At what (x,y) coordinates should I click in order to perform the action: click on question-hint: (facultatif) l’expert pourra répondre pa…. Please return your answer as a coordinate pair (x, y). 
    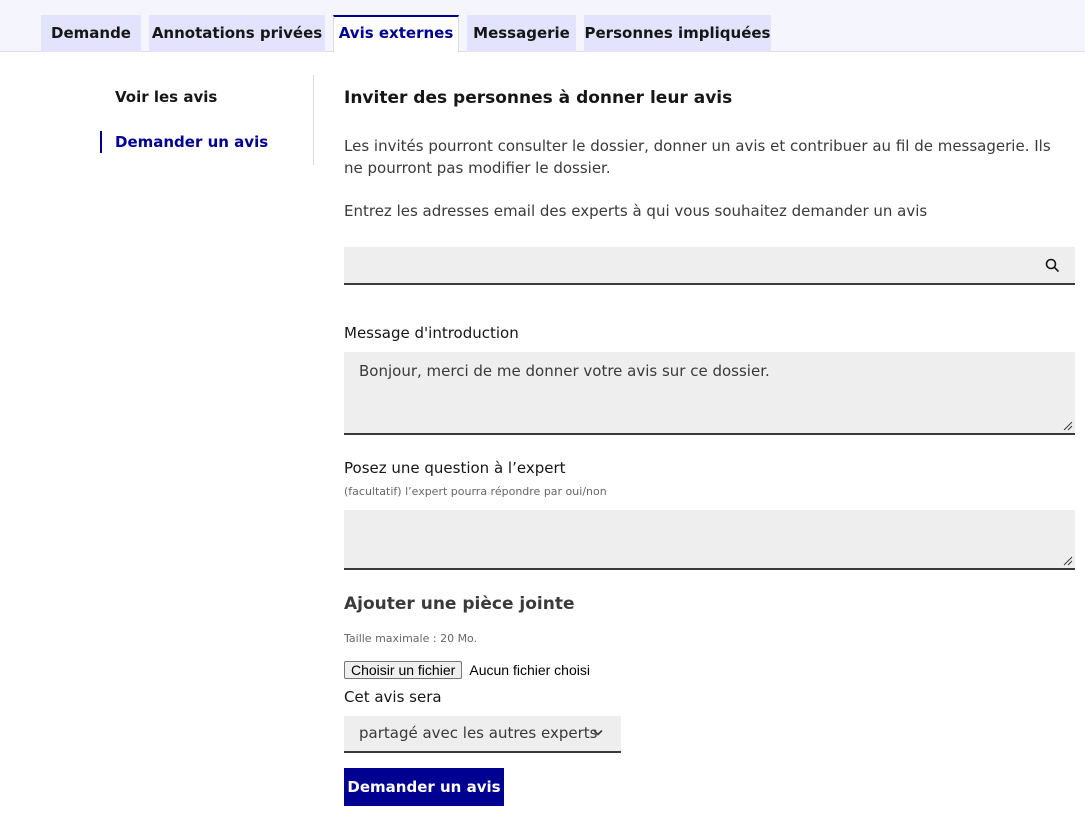
    Looking at the image, I should click on (475, 491).